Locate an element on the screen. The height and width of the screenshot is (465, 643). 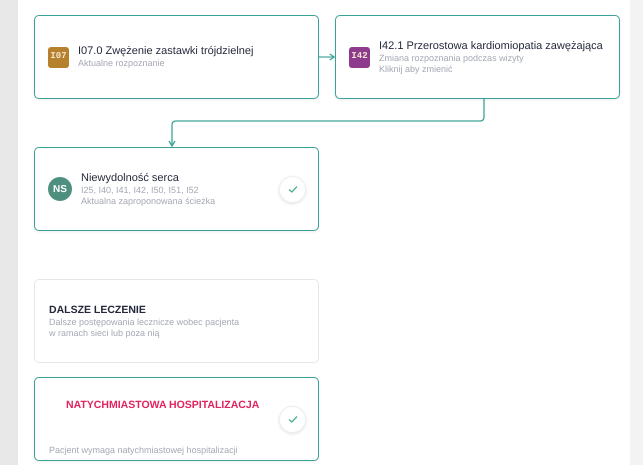
card-title: I07.0 Zwężenie zastawki trójdzielnej is located at coordinates (166, 51).